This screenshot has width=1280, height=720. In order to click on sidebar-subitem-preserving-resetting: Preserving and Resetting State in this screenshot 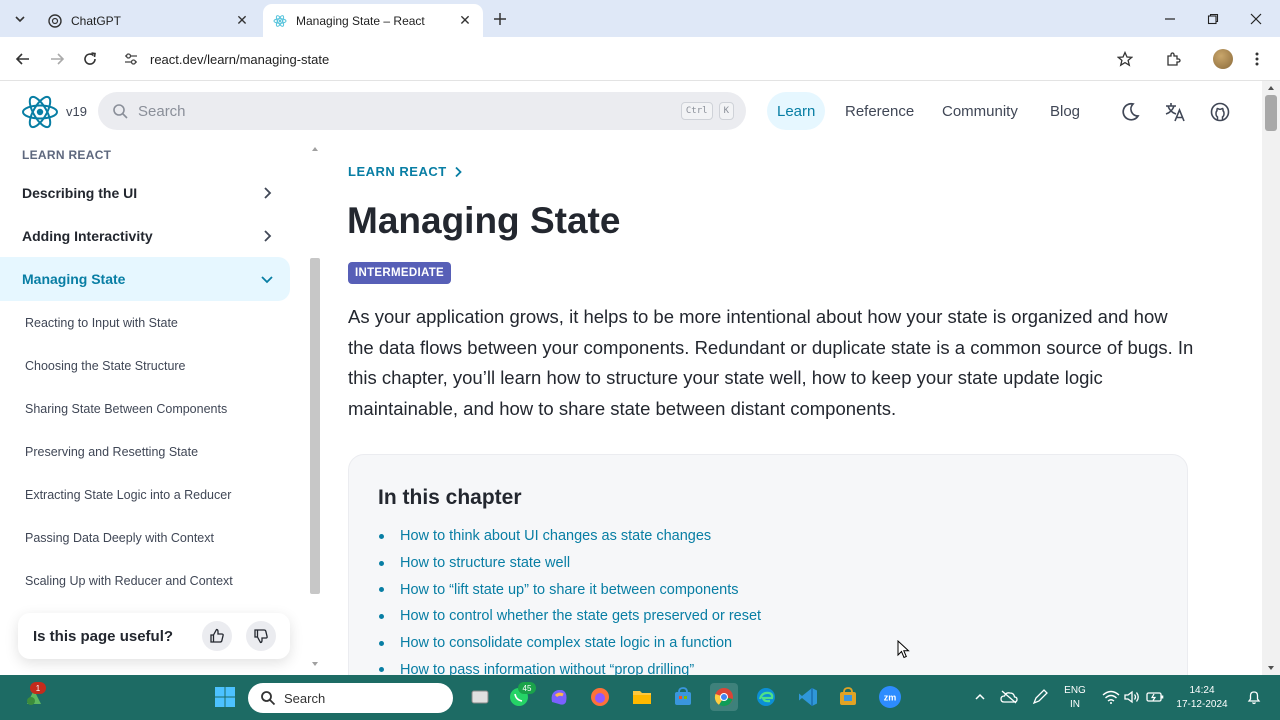, I will do `click(111, 452)`.